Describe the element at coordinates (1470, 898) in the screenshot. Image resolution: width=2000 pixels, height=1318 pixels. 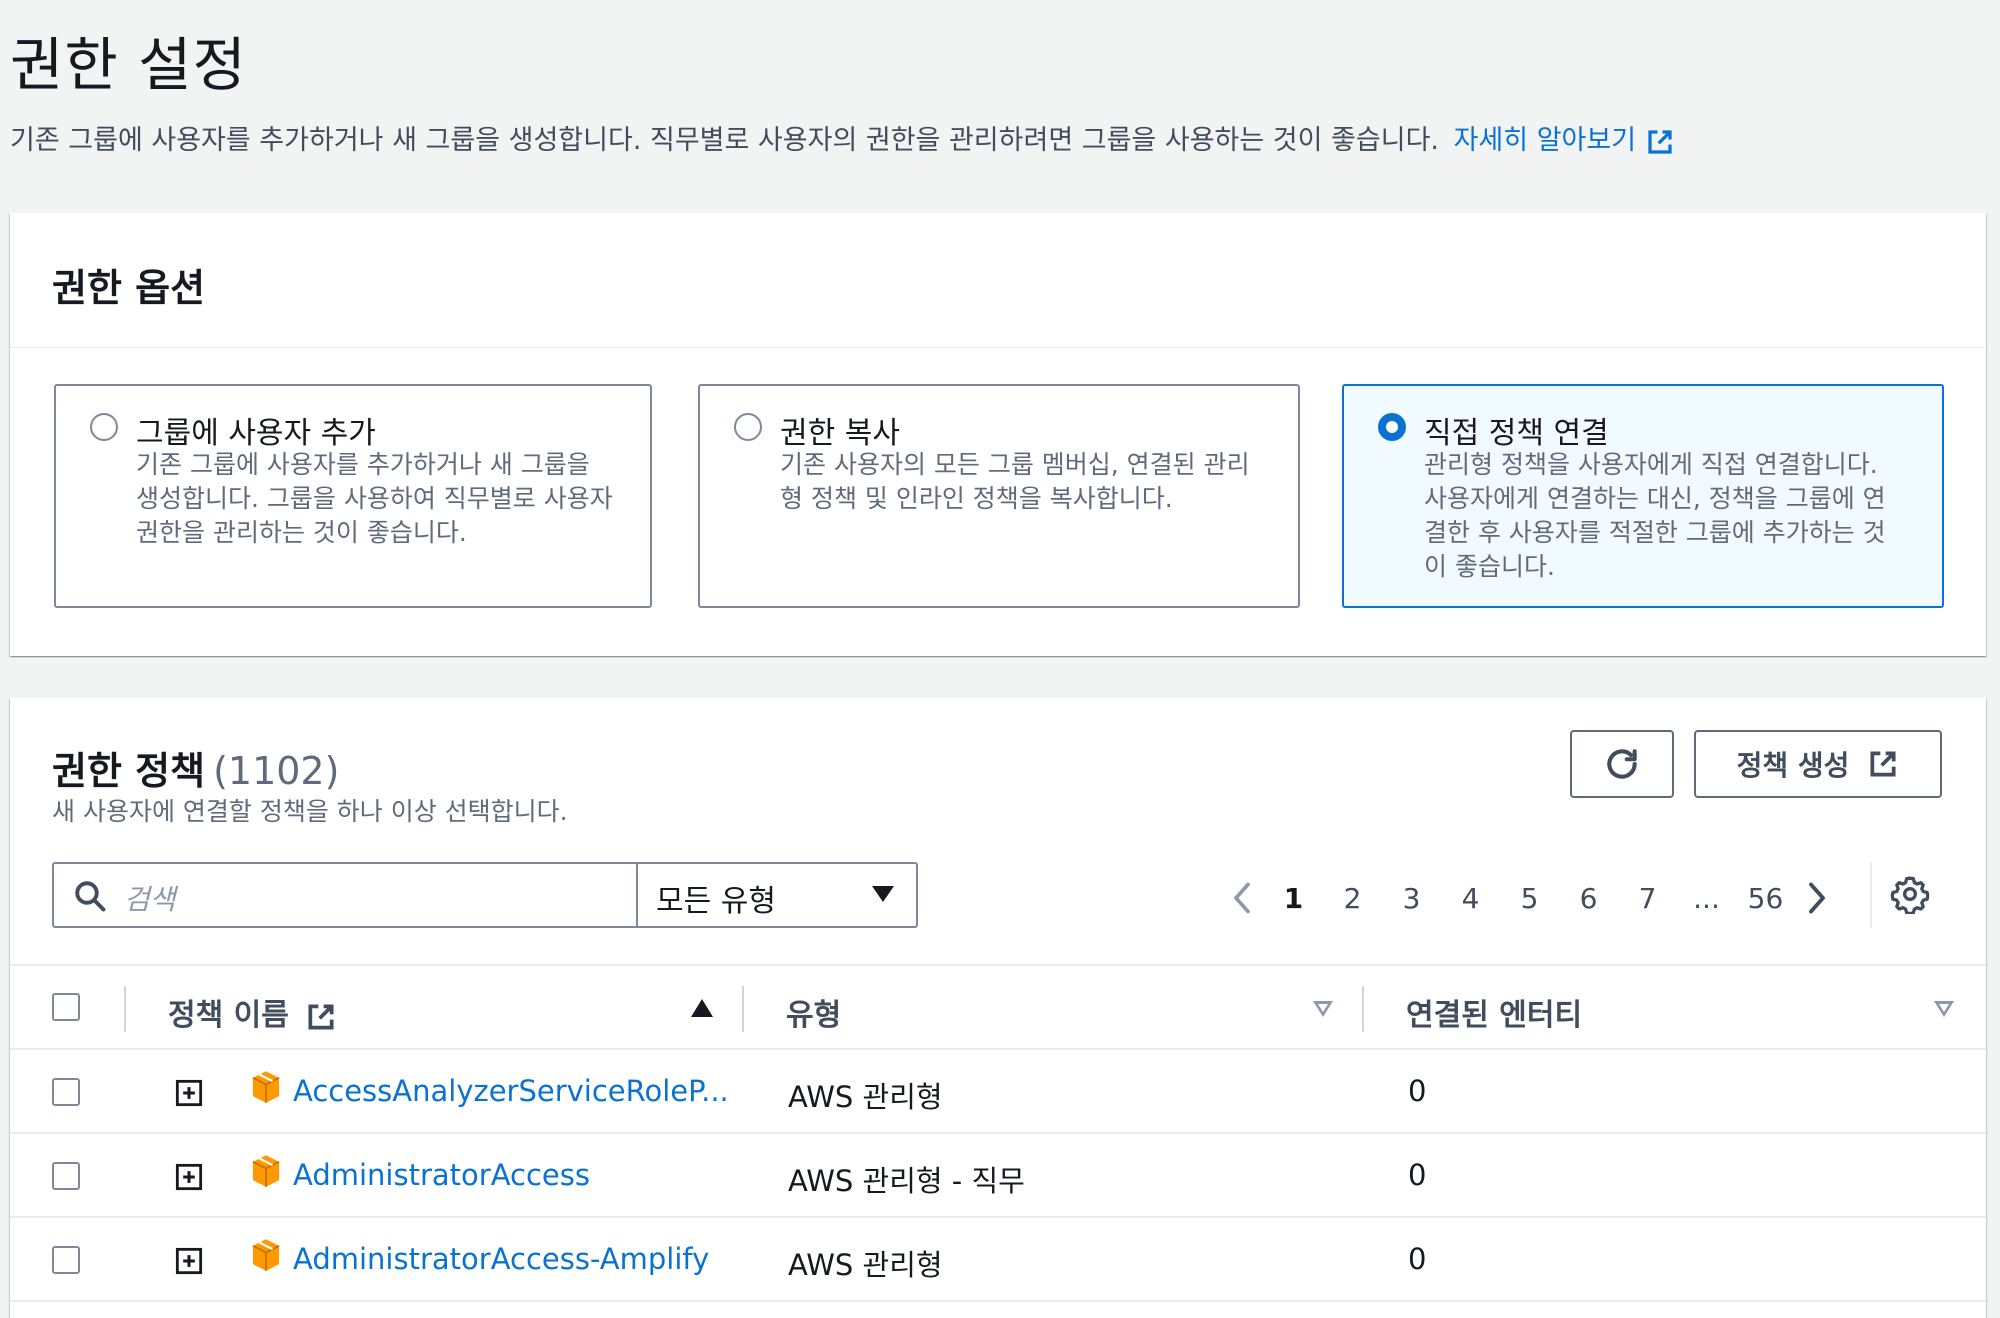
I see `page-4: 4` at that location.